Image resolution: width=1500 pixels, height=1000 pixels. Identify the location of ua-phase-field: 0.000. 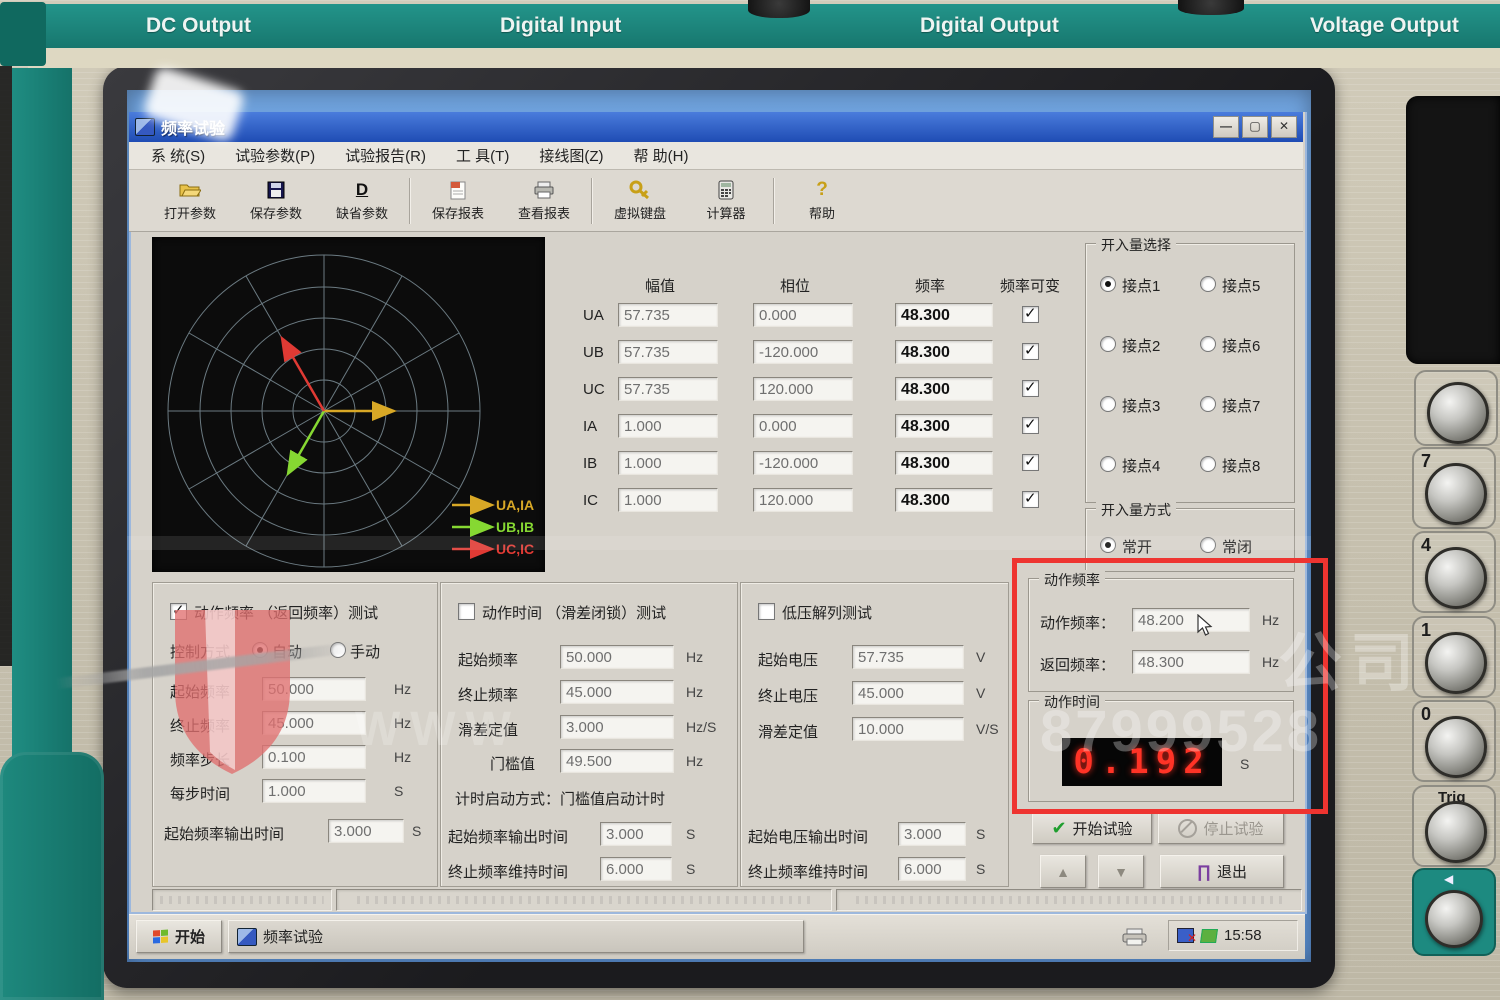
(803, 315).